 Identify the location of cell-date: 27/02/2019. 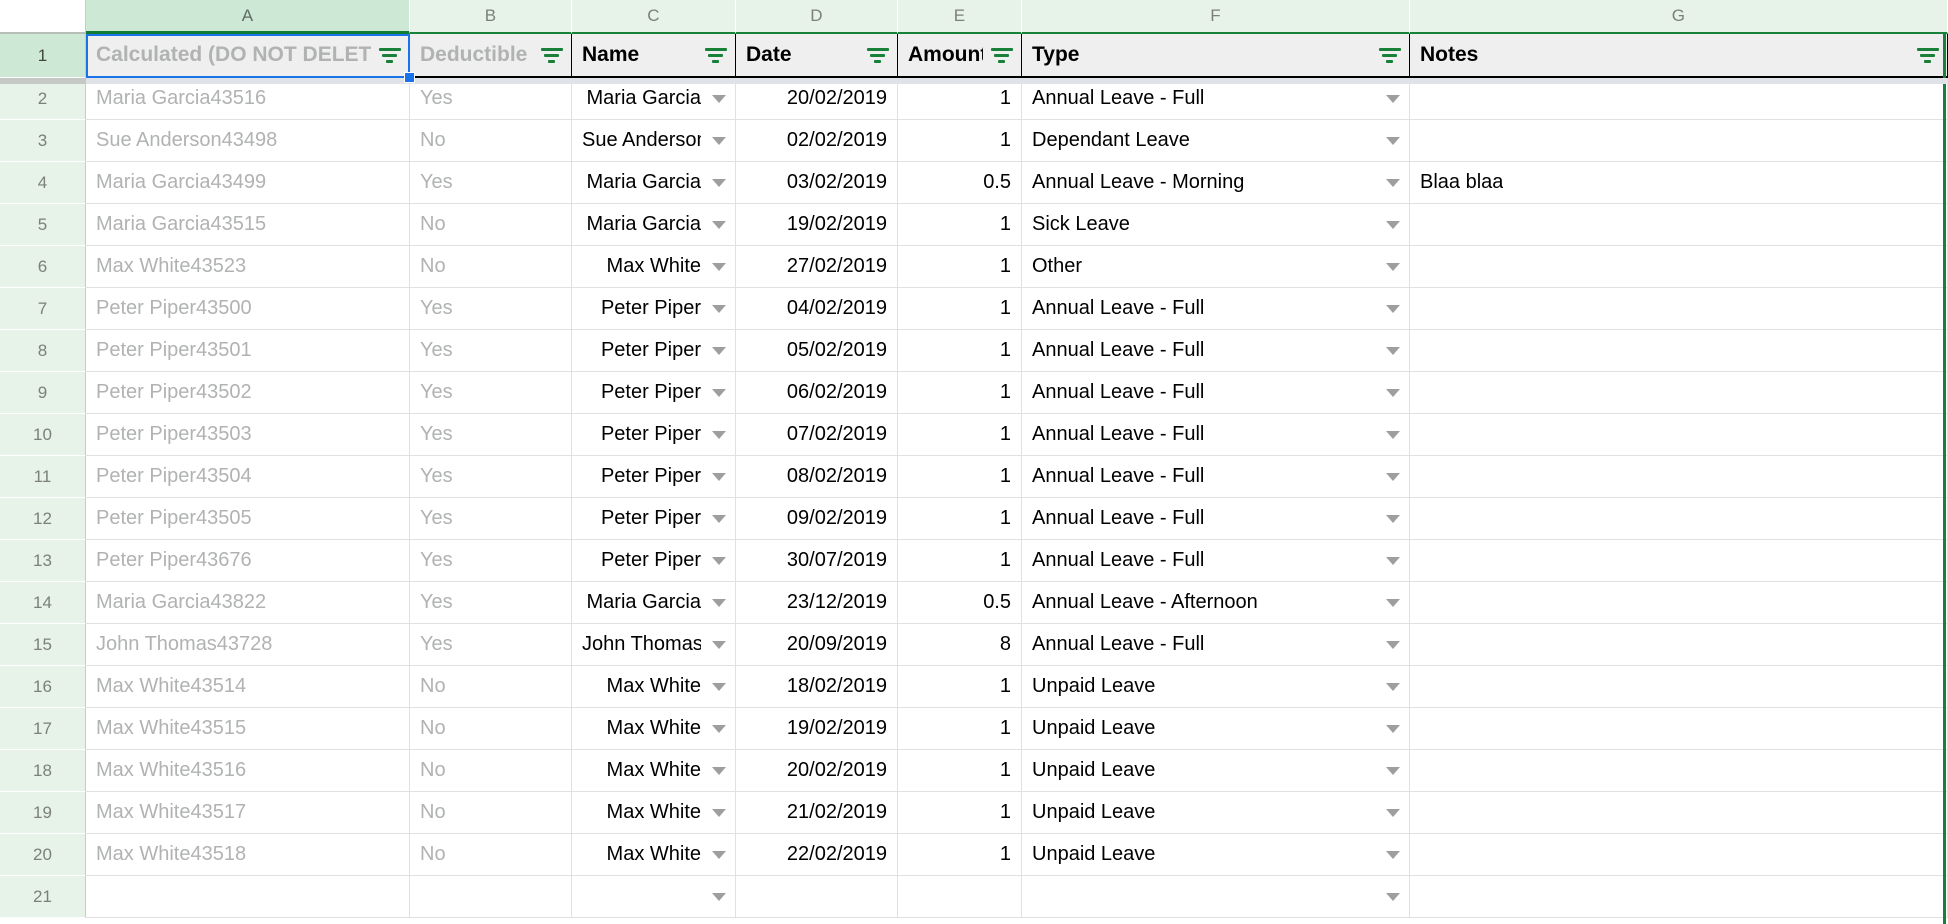
(817, 267).